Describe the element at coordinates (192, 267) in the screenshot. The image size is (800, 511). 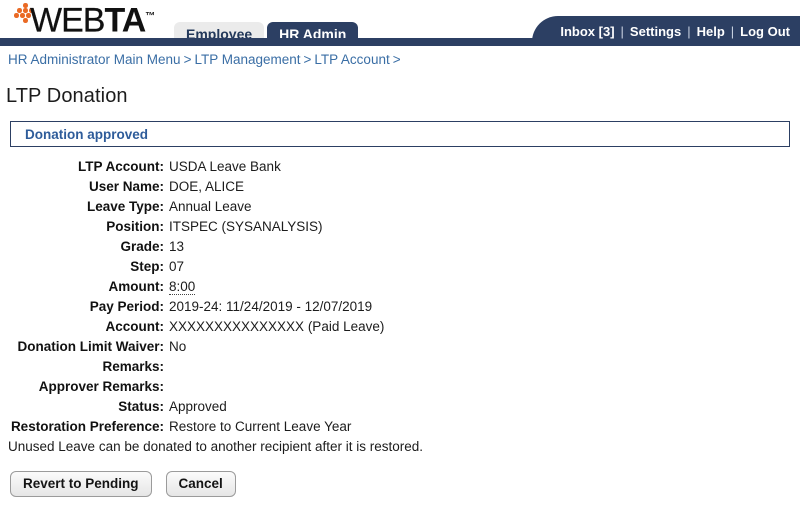
I see `detail-row: Step: 07` at that location.